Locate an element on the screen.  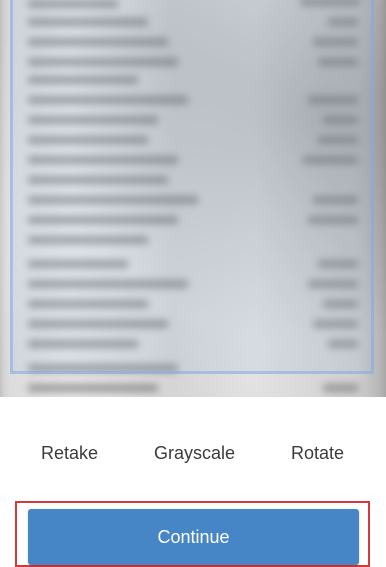
grayscale-button: Grayscale is located at coordinates (194, 453).